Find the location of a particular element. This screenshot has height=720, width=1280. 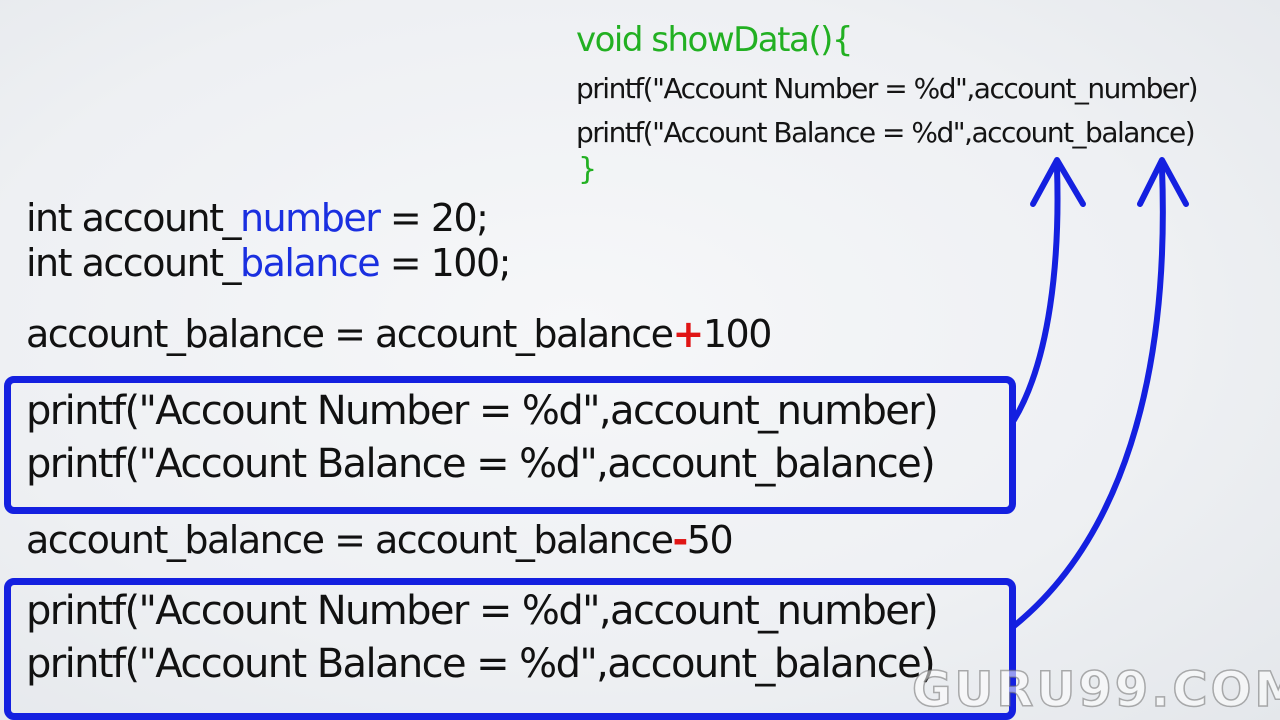

arrow-box2-to-function is located at coordinates (1088, 397).